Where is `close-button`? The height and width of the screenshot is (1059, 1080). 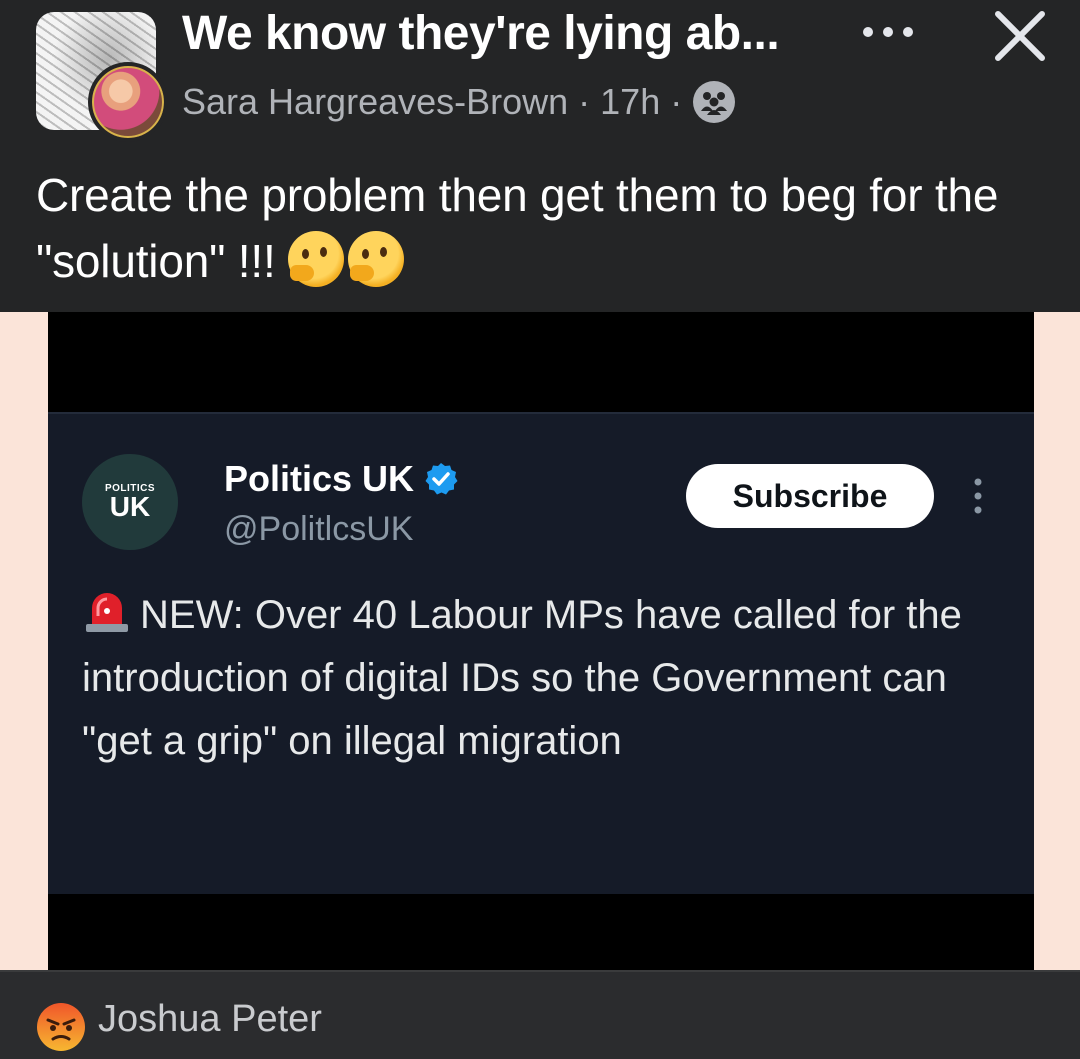 close-button is located at coordinates (1020, 36).